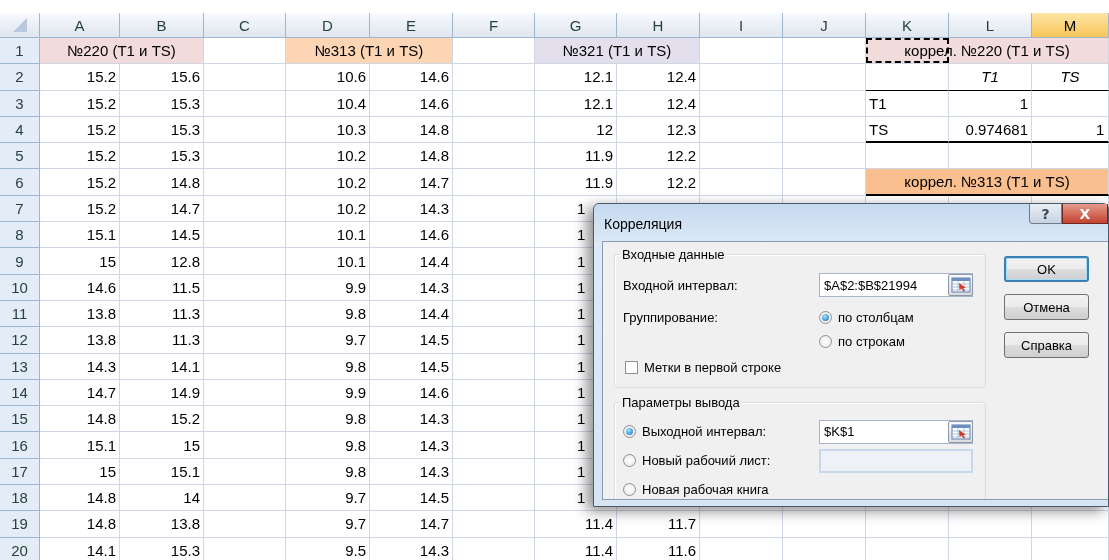  What do you see at coordinates (990, 25) in the screenshot?
I see `column-header: L` at bounding box center [990, 25].